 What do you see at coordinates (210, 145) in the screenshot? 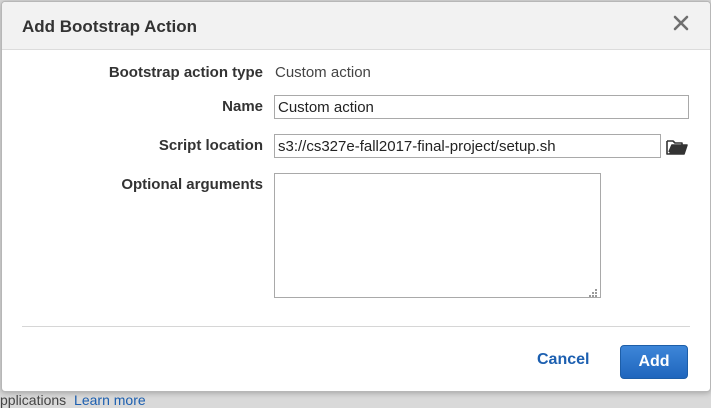
I see `script-location-label: Script location` at bounding box center [210, 145].